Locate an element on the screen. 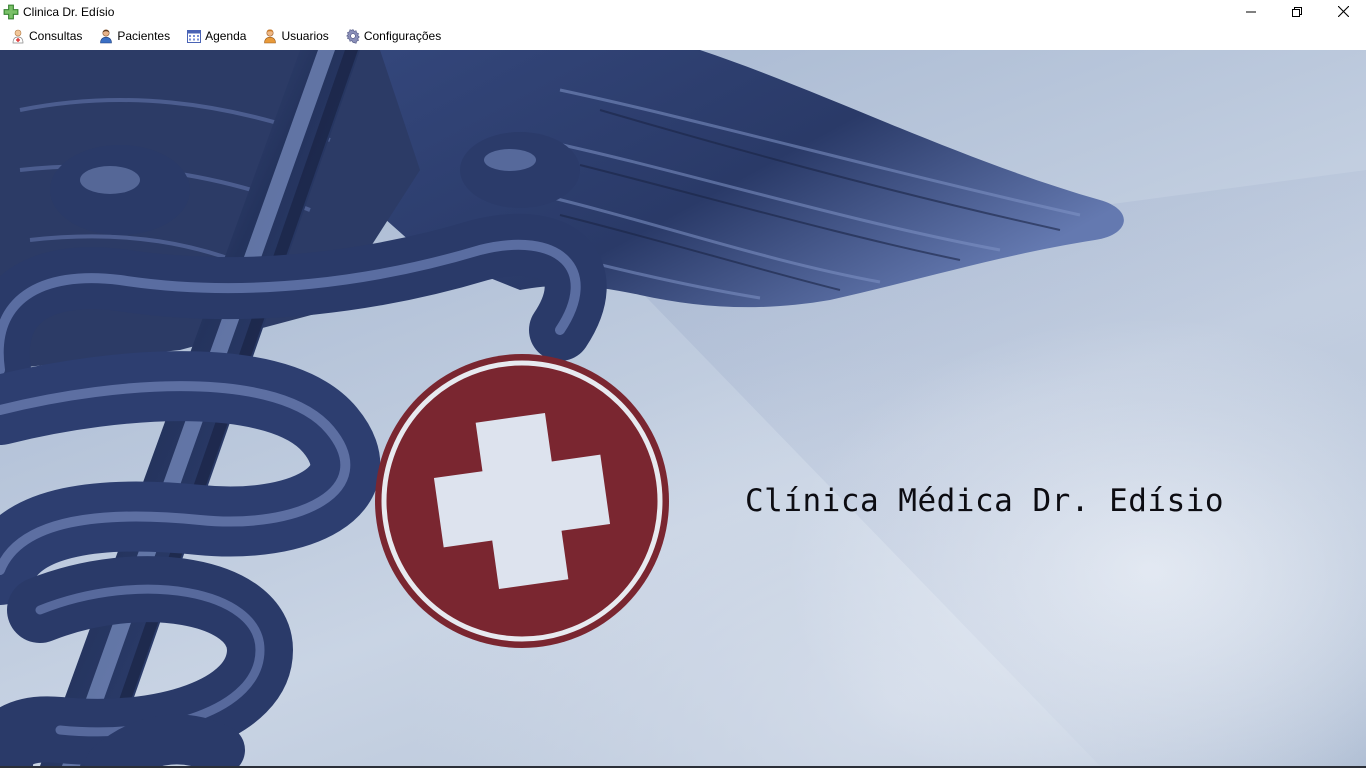  close-icon is located at coordinates (1343, 11).